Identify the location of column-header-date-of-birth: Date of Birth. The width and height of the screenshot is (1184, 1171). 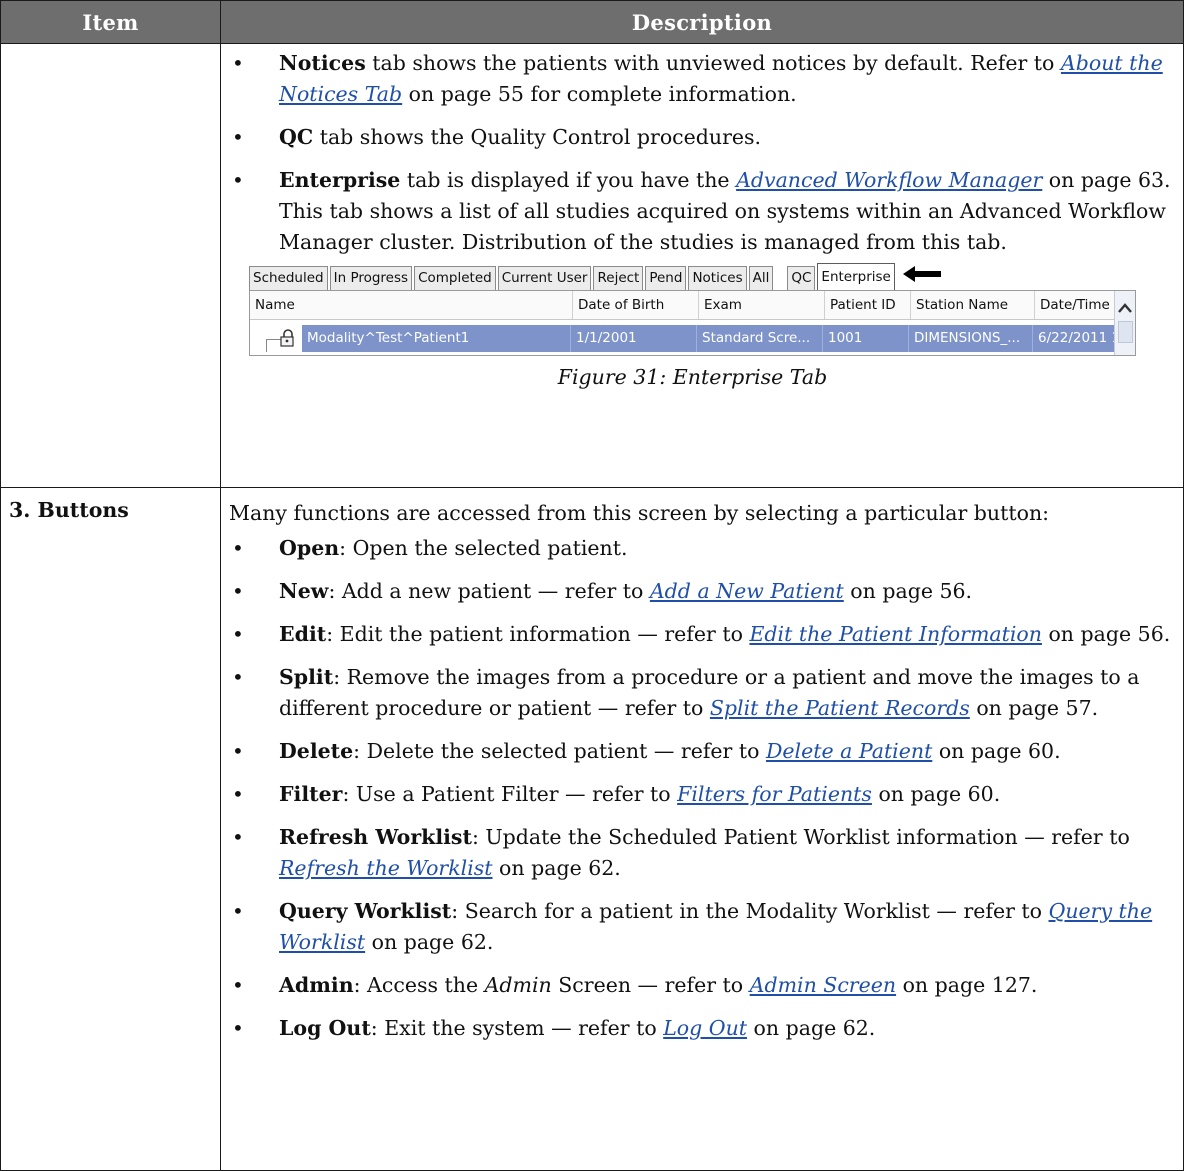
(636, 305).